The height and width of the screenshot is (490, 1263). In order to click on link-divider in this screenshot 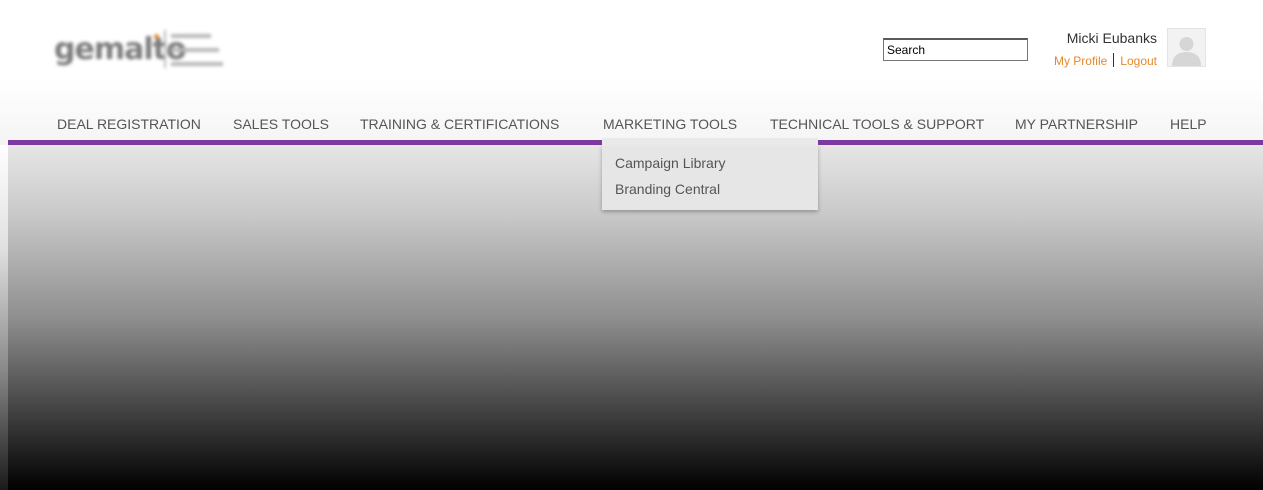, I will do `click(1114, 60)`.